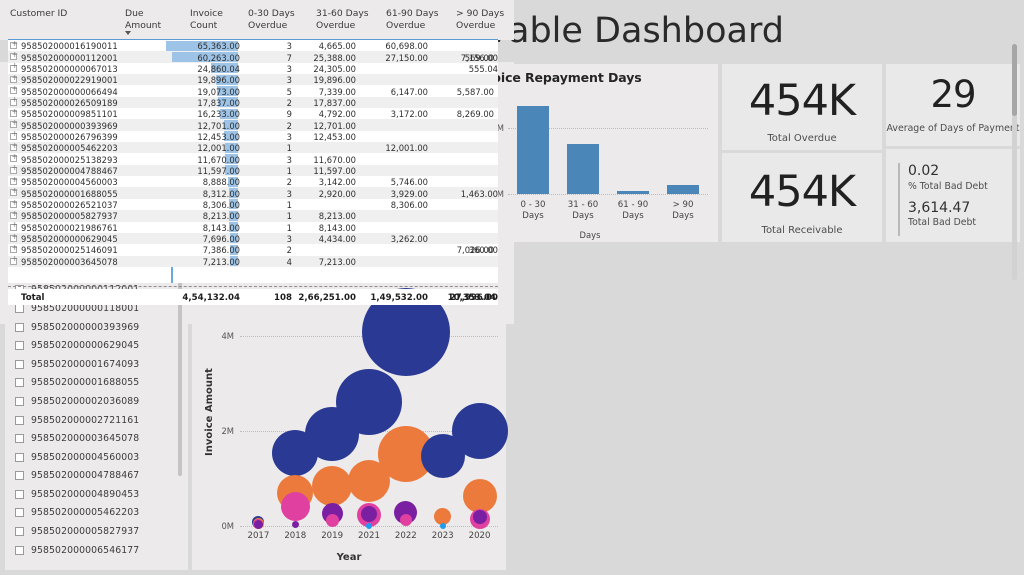  What do you see at coordinates (253, 170) in the screenshot?
I see `table-row: 958502000004788467 11,597.00 1 11,597.00` at bounding box center [253, 170].